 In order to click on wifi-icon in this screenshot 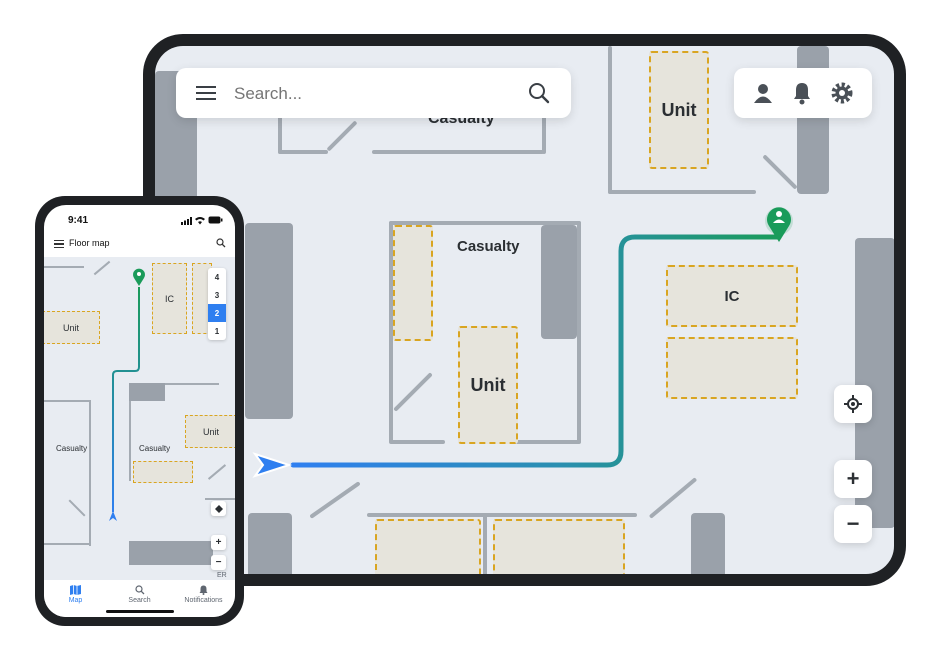, I will do `click(200, 221)`.